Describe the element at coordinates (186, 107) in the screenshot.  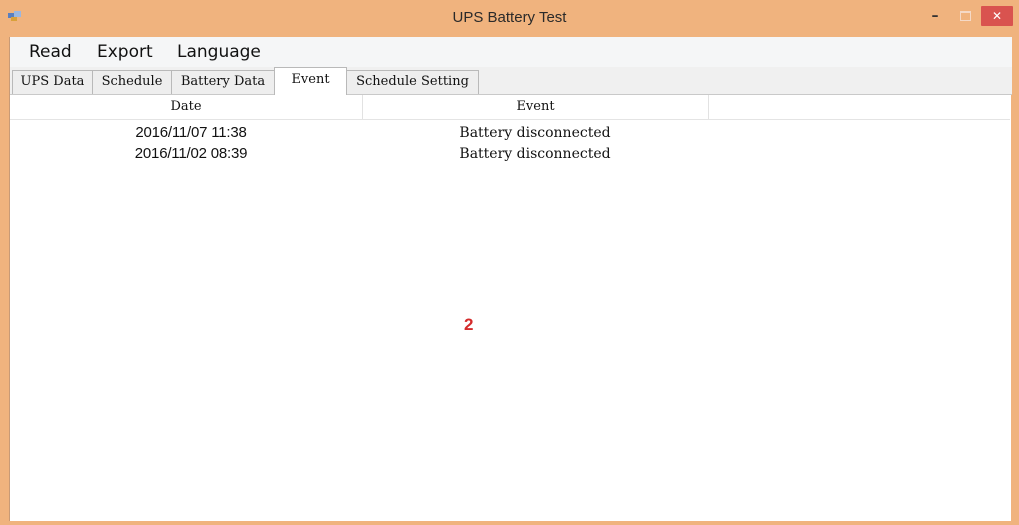
I see `column-header-date: Date` at that location.